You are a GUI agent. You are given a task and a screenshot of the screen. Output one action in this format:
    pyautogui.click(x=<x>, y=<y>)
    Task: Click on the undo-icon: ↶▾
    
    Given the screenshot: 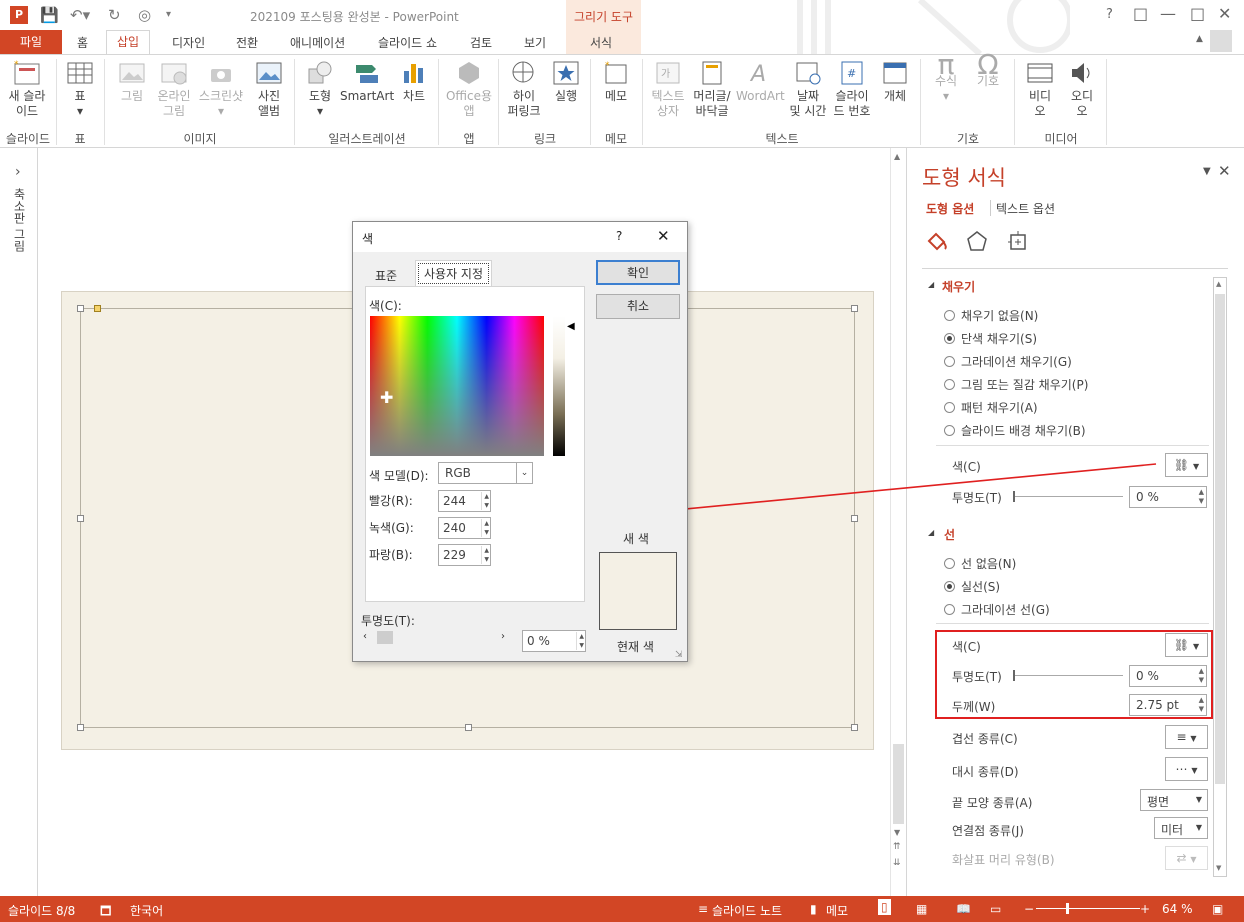 What is the action you would take?
    pyautogui.click(x=80, y=15)
    